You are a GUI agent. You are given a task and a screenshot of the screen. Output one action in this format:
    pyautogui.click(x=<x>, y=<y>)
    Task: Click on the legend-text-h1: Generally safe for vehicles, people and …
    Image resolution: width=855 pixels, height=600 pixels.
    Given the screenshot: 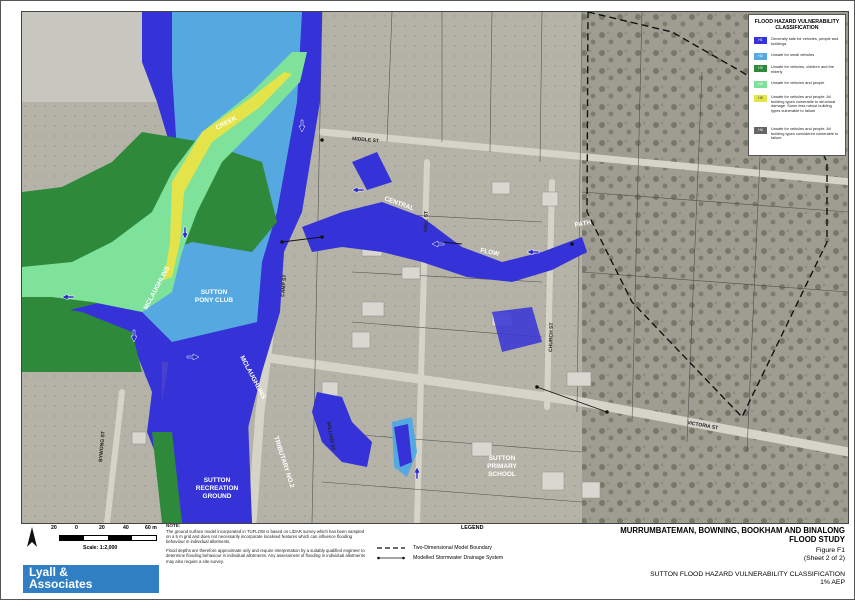 What is the action you would take?
    pyautogui.click(x=805, y=41)
    